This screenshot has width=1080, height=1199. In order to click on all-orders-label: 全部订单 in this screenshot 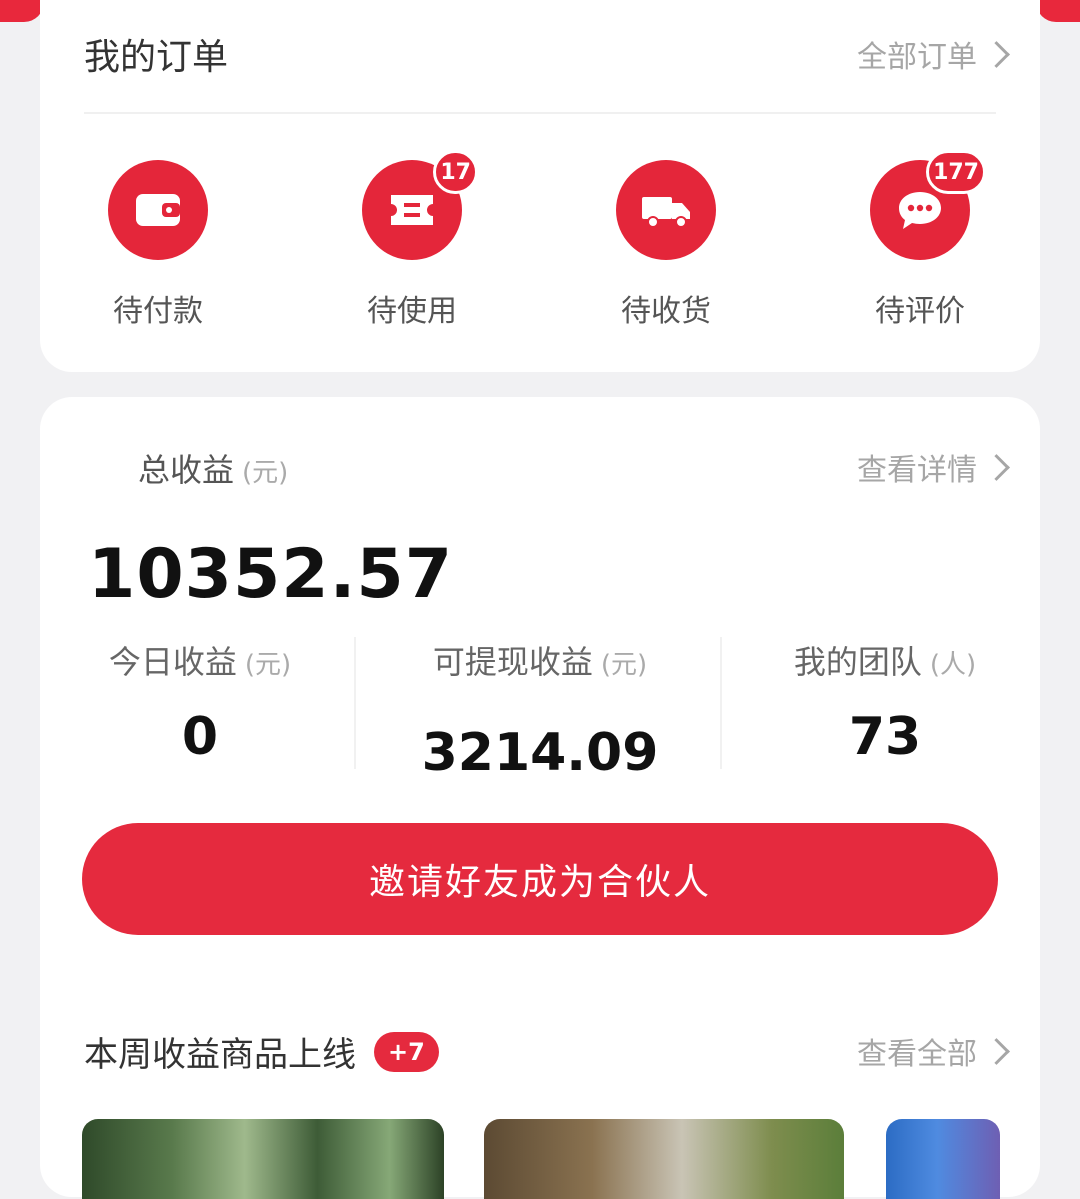, I will do `click(917, 57)`.